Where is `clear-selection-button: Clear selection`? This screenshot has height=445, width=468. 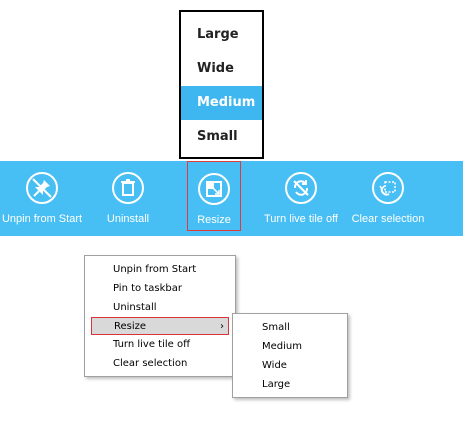 clear-selection-button: Clear selection is located at coordinates (388, 198).